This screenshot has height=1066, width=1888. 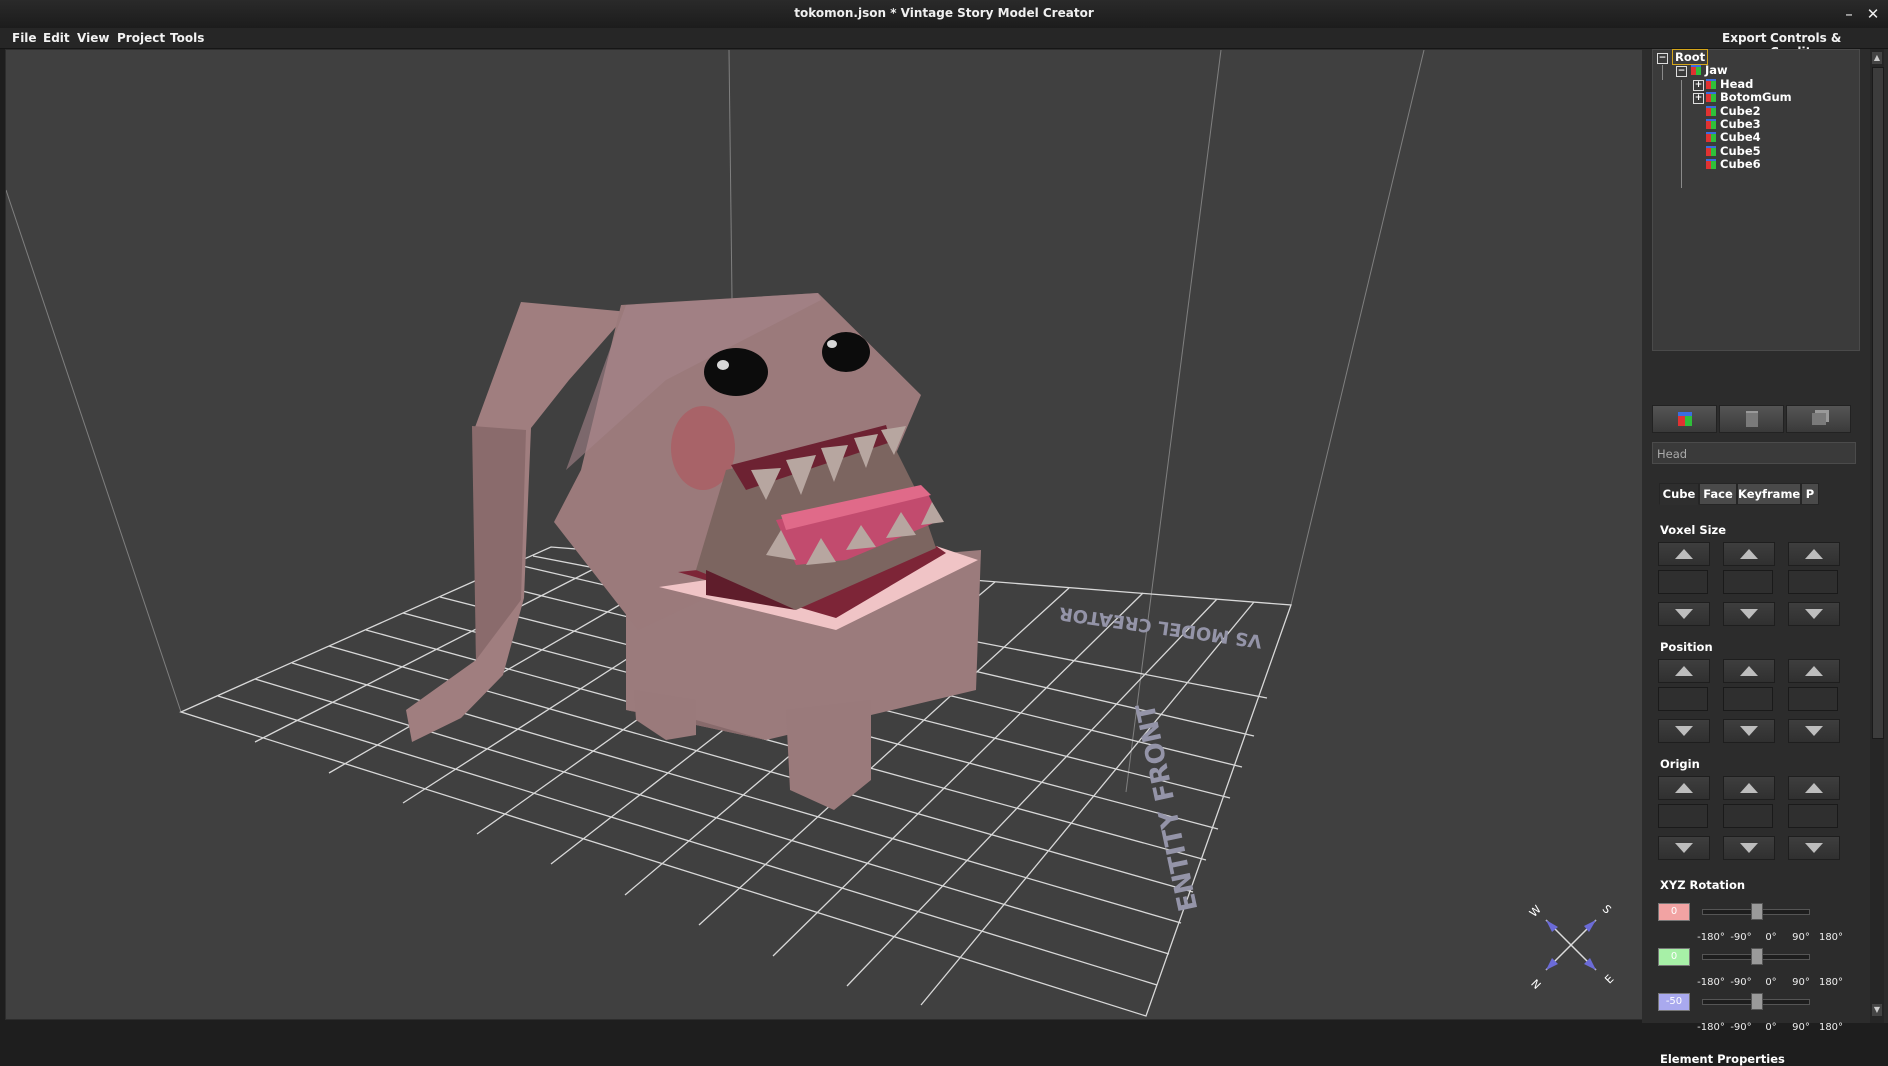 I want to click on origin-z-field, so click(x=1813, y=816).